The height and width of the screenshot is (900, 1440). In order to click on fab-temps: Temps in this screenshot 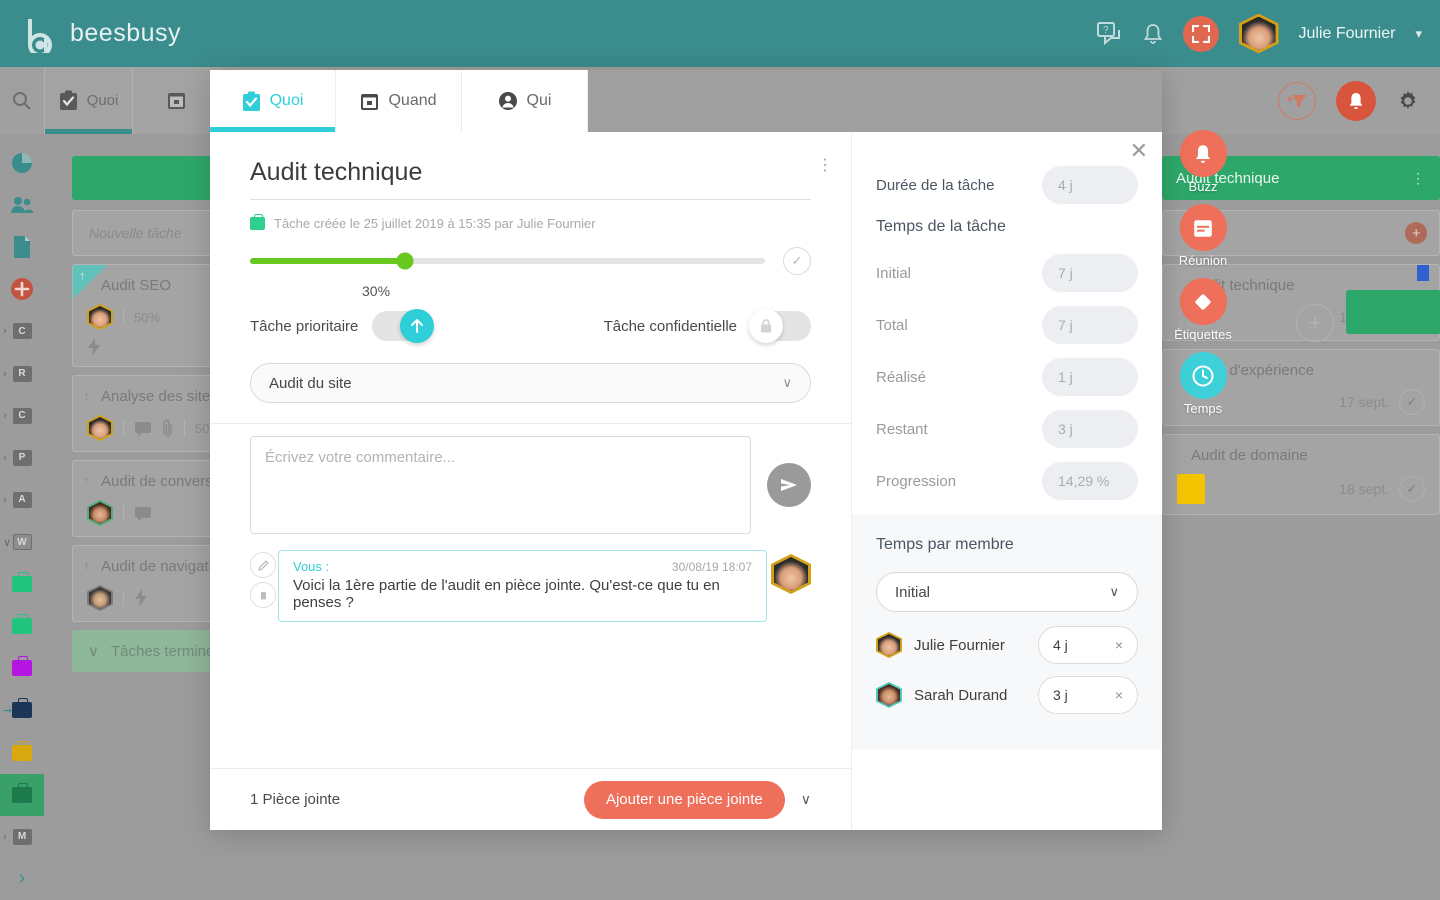, I will do `click(1203, 384)`.